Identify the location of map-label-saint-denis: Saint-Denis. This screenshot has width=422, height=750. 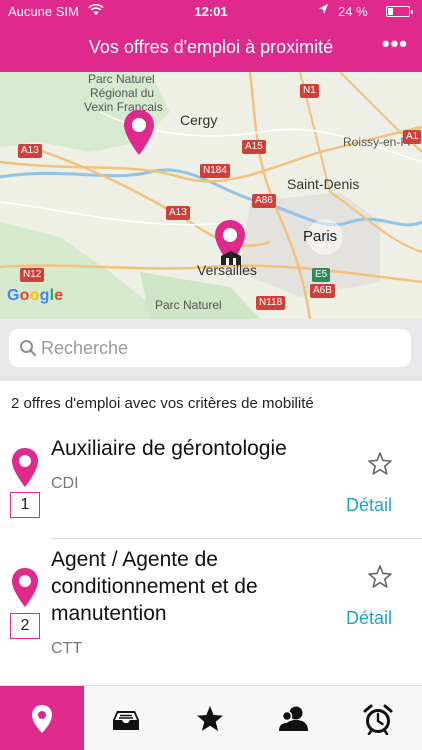
(323, 184).